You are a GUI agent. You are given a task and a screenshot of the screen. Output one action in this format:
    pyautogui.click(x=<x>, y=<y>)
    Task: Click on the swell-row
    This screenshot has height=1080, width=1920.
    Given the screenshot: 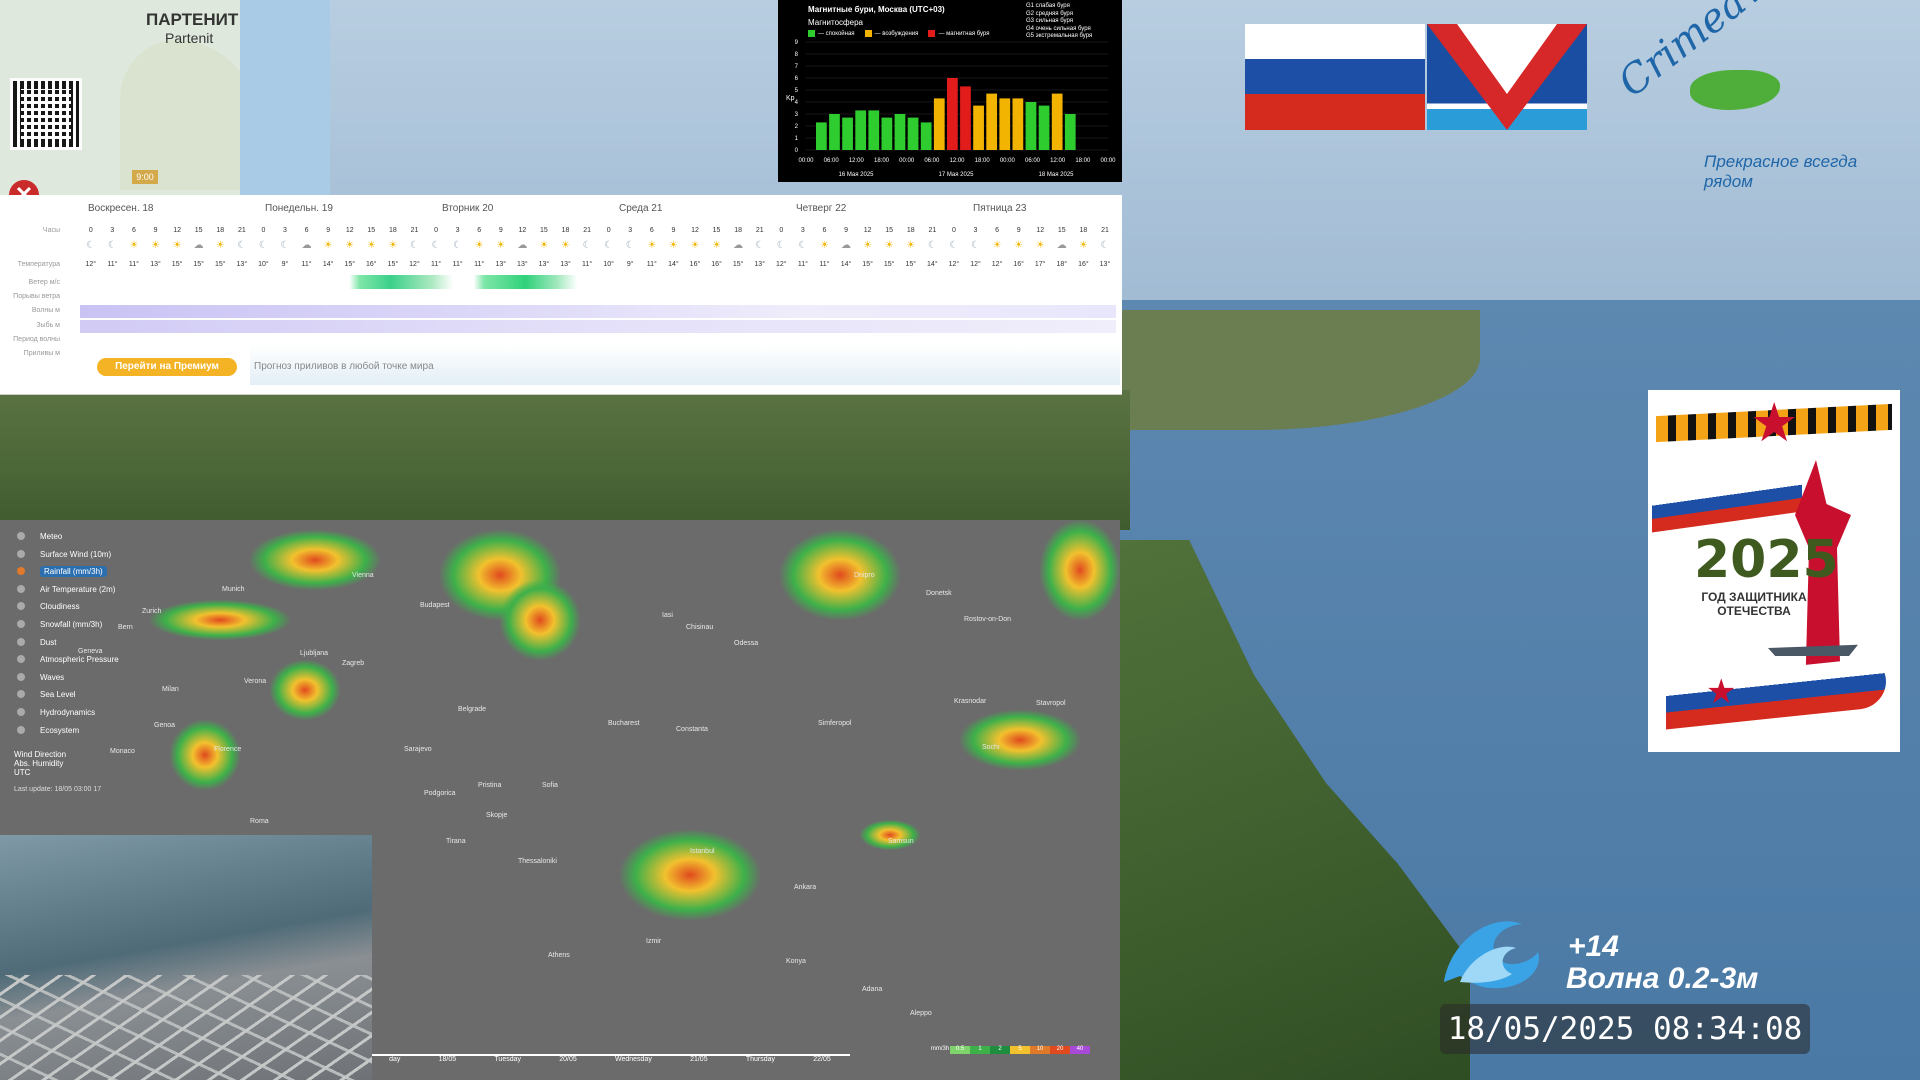 What is the action you would take?
    pyautogui.click(x=598, y=326)
    